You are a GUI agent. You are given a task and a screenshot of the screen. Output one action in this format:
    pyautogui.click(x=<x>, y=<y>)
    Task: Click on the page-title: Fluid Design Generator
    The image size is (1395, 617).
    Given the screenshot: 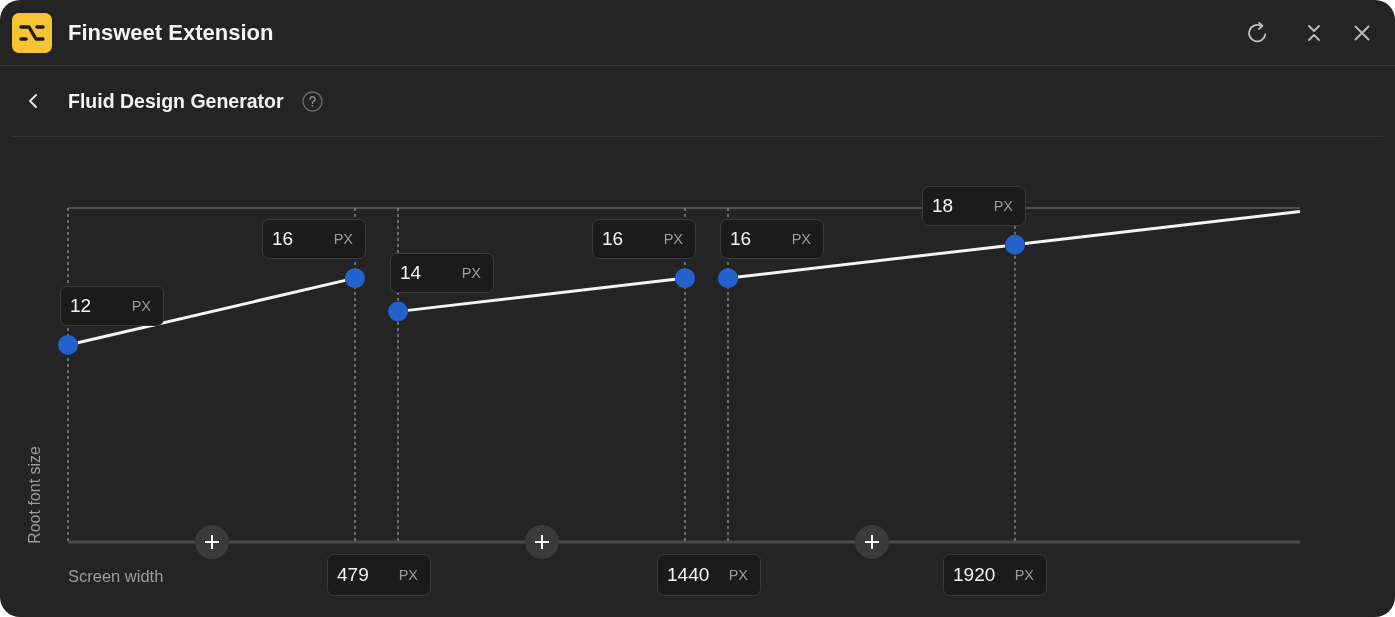 What is the action you would take?
    pyautogui.click(x=176, y=101)
    